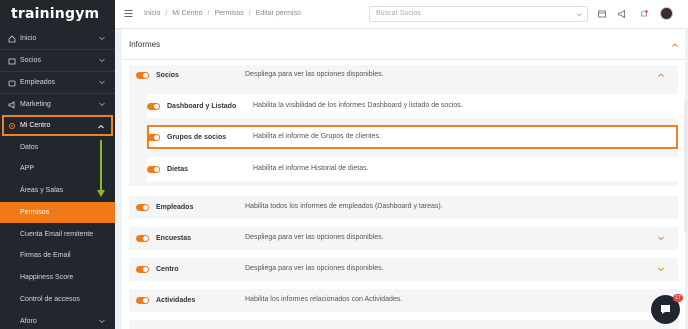 Image resolution: width=688 pixels, height=329 pixels. Describe the element at coordinates (174, 238) in the screenshot. I see `group-title: Encuestas` at that location.